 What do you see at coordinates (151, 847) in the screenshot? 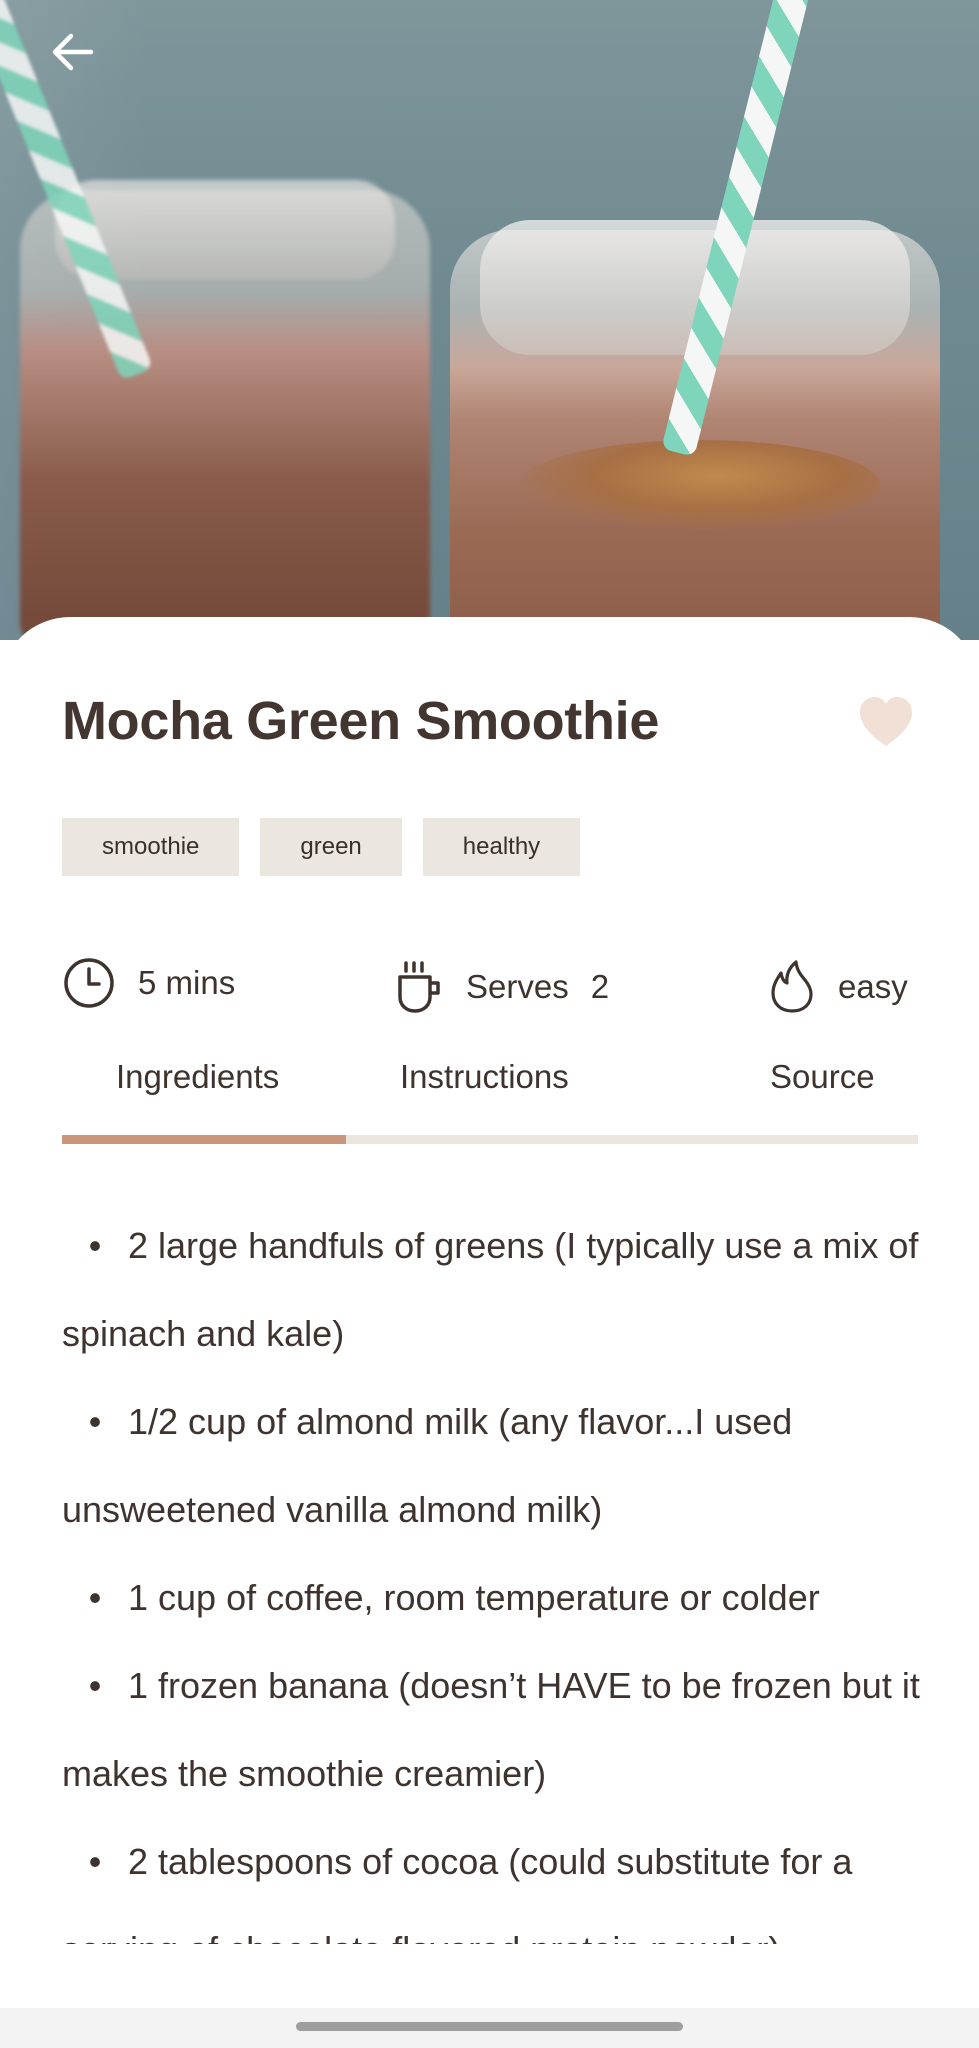
I see `tag-chip: smoothie` at bounding box center [151, 847].